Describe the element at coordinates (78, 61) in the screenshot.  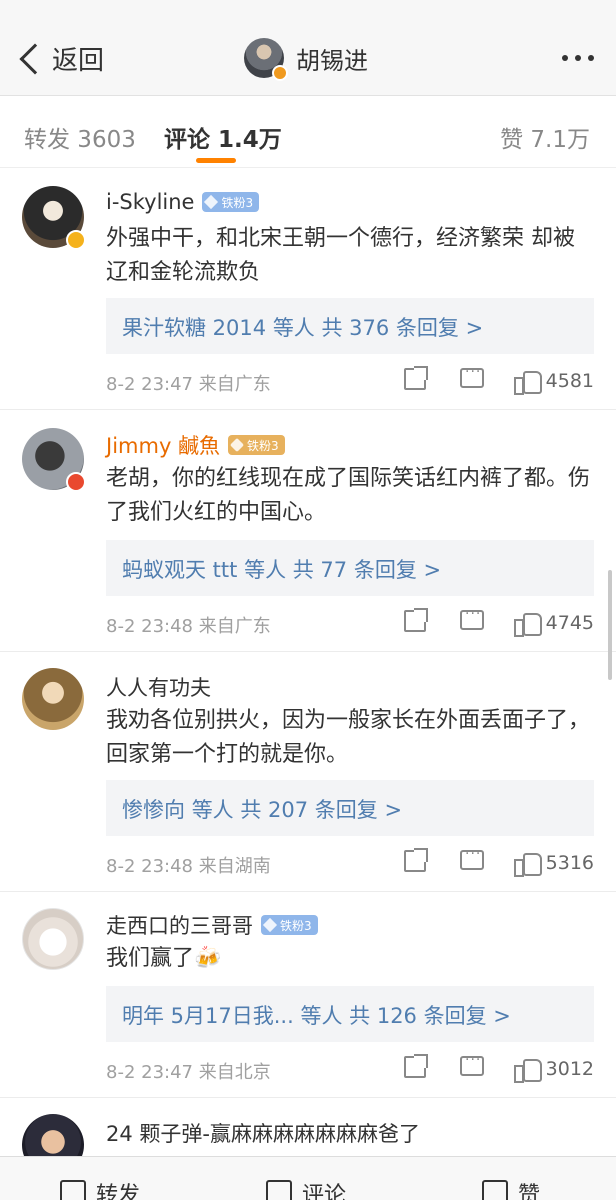
I see `back-label: 返回` at that location.